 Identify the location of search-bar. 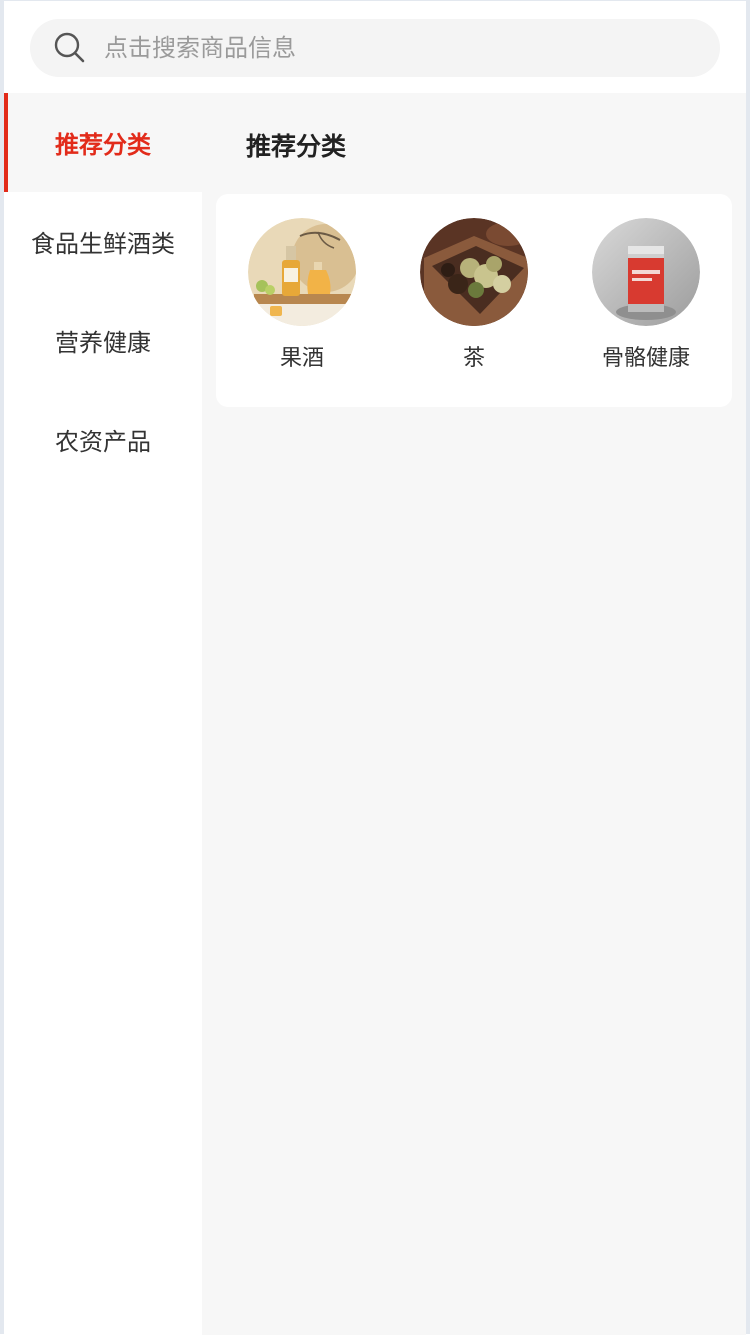
(375, 48).